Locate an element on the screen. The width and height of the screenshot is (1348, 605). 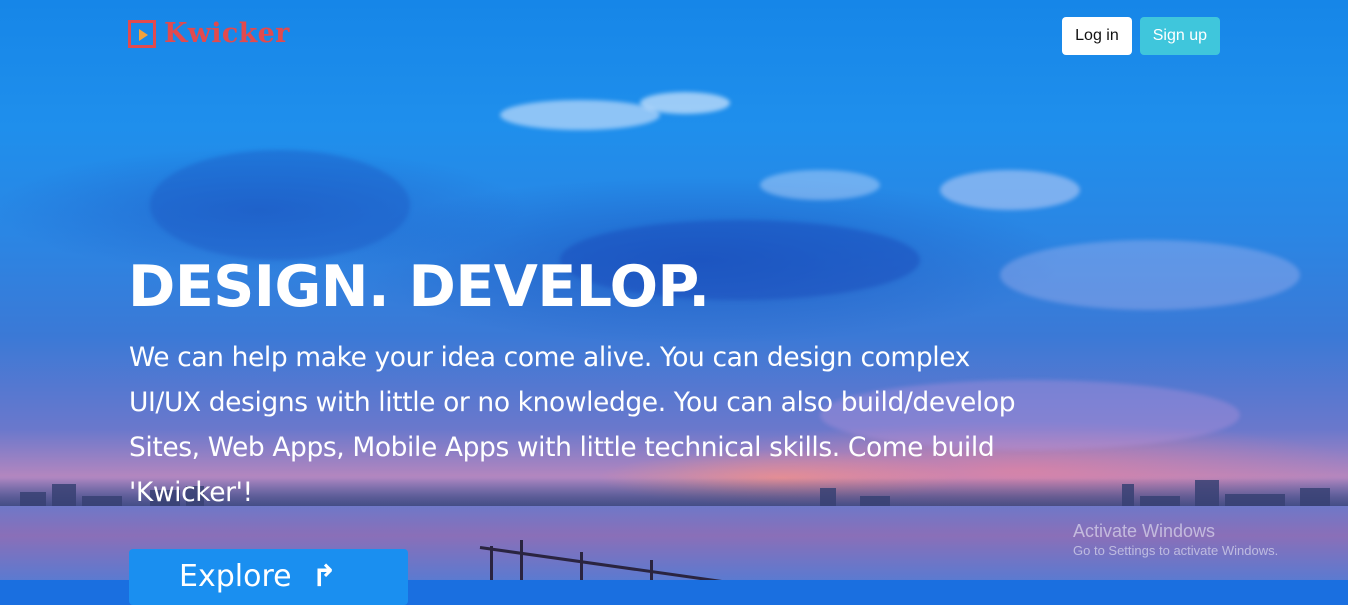
hero-headline: DESIGN. DEVELOP. is located at coordinates (419, 287).